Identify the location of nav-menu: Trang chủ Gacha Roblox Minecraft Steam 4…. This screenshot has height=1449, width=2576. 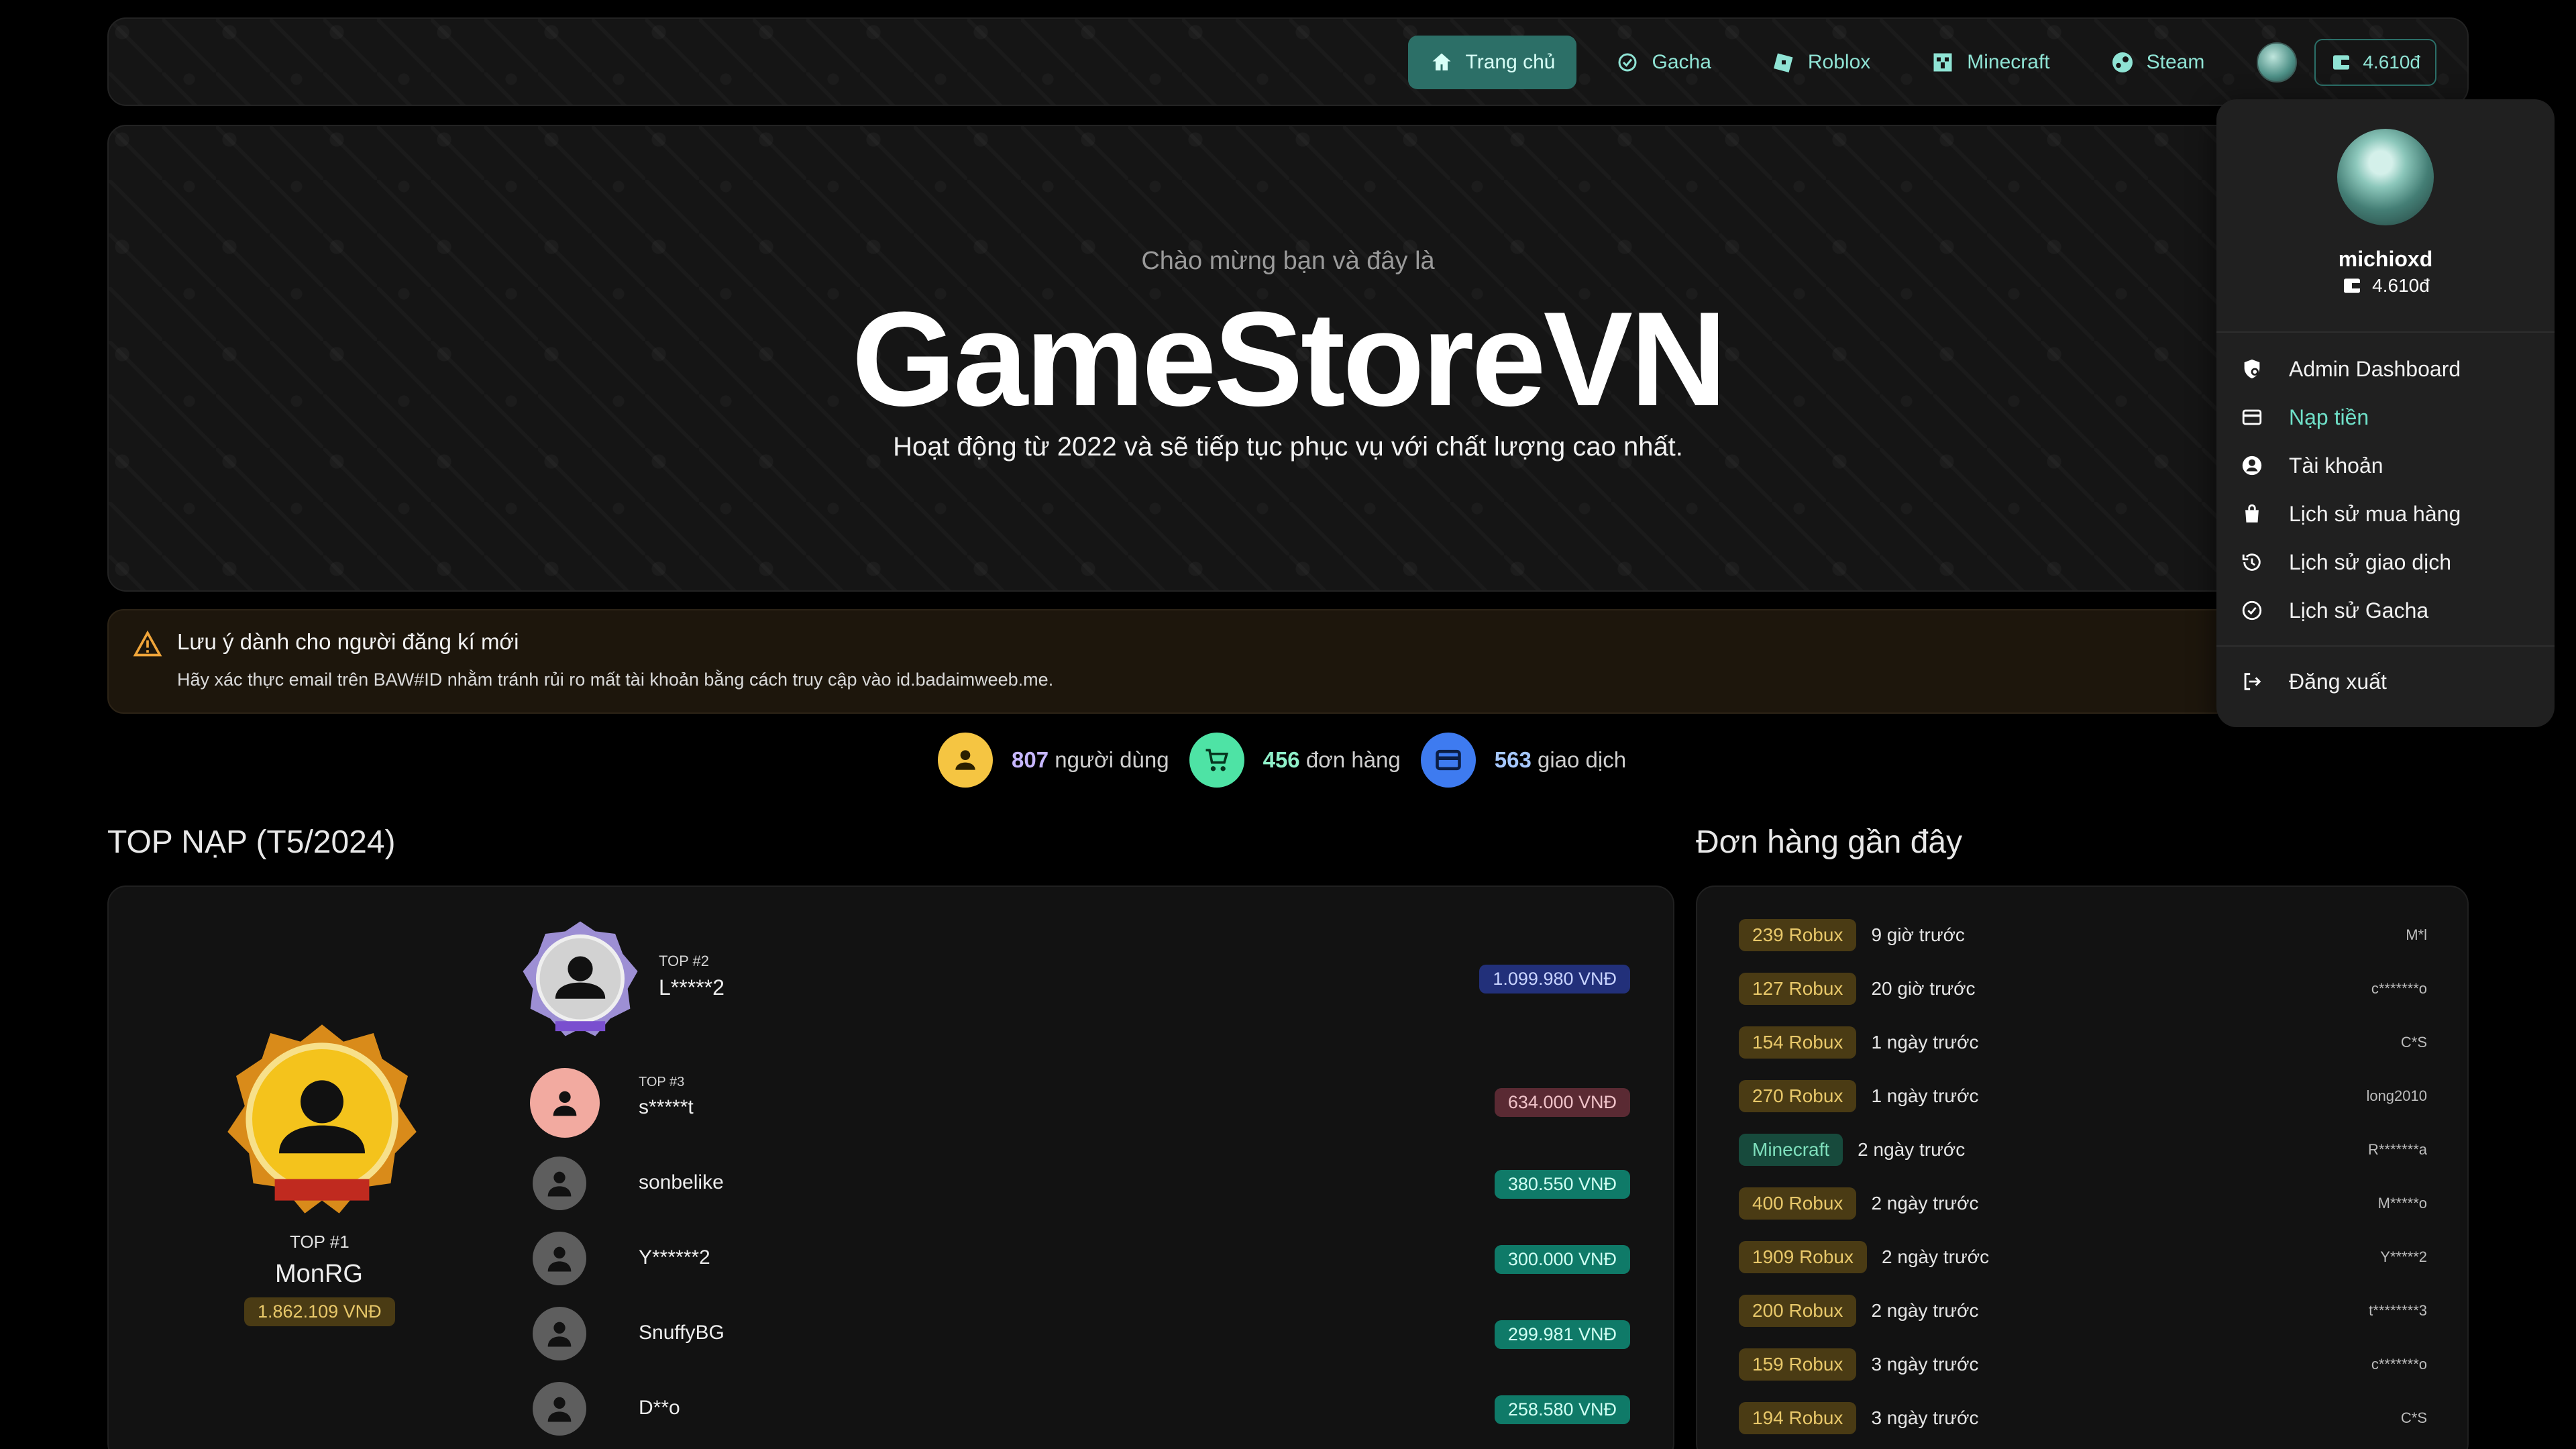
(1921, 62).